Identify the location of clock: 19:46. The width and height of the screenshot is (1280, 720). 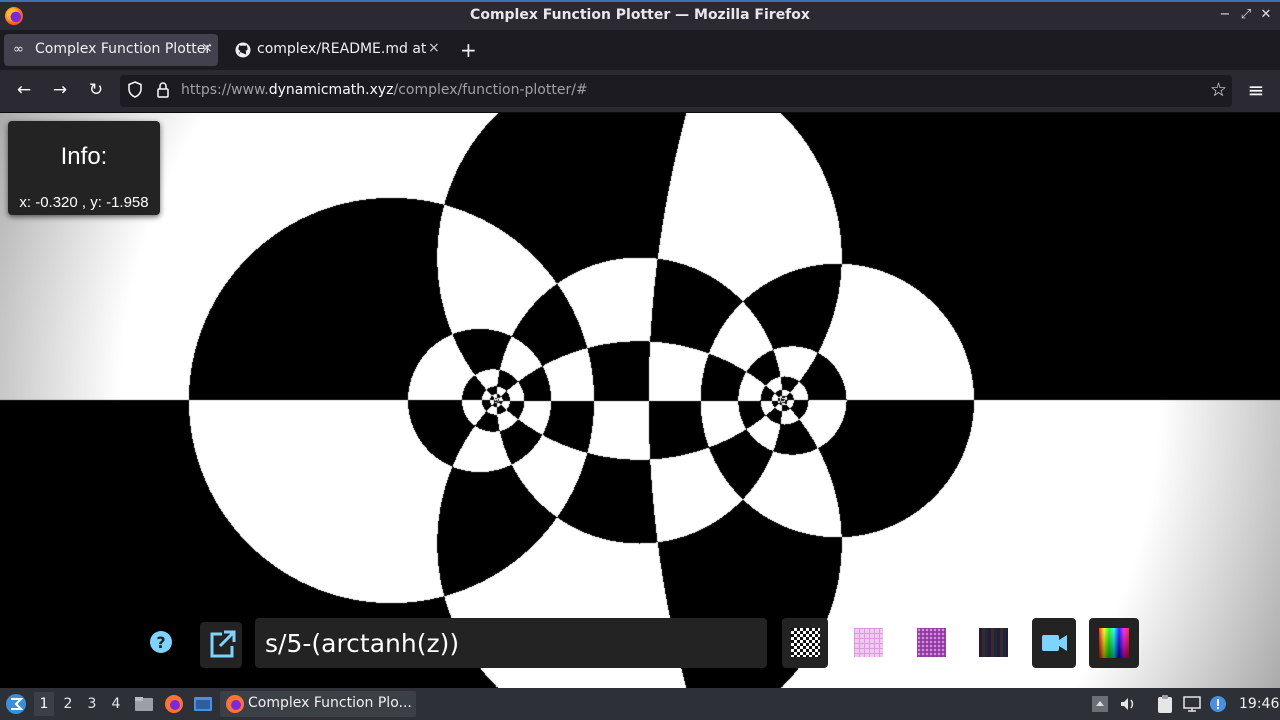
(1259, 704).